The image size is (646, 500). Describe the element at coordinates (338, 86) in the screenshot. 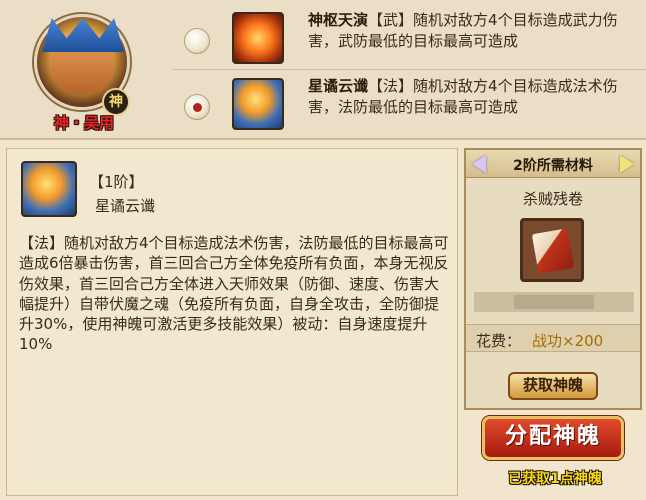

I see `skill-2-title: 星谲云谶` at that location.